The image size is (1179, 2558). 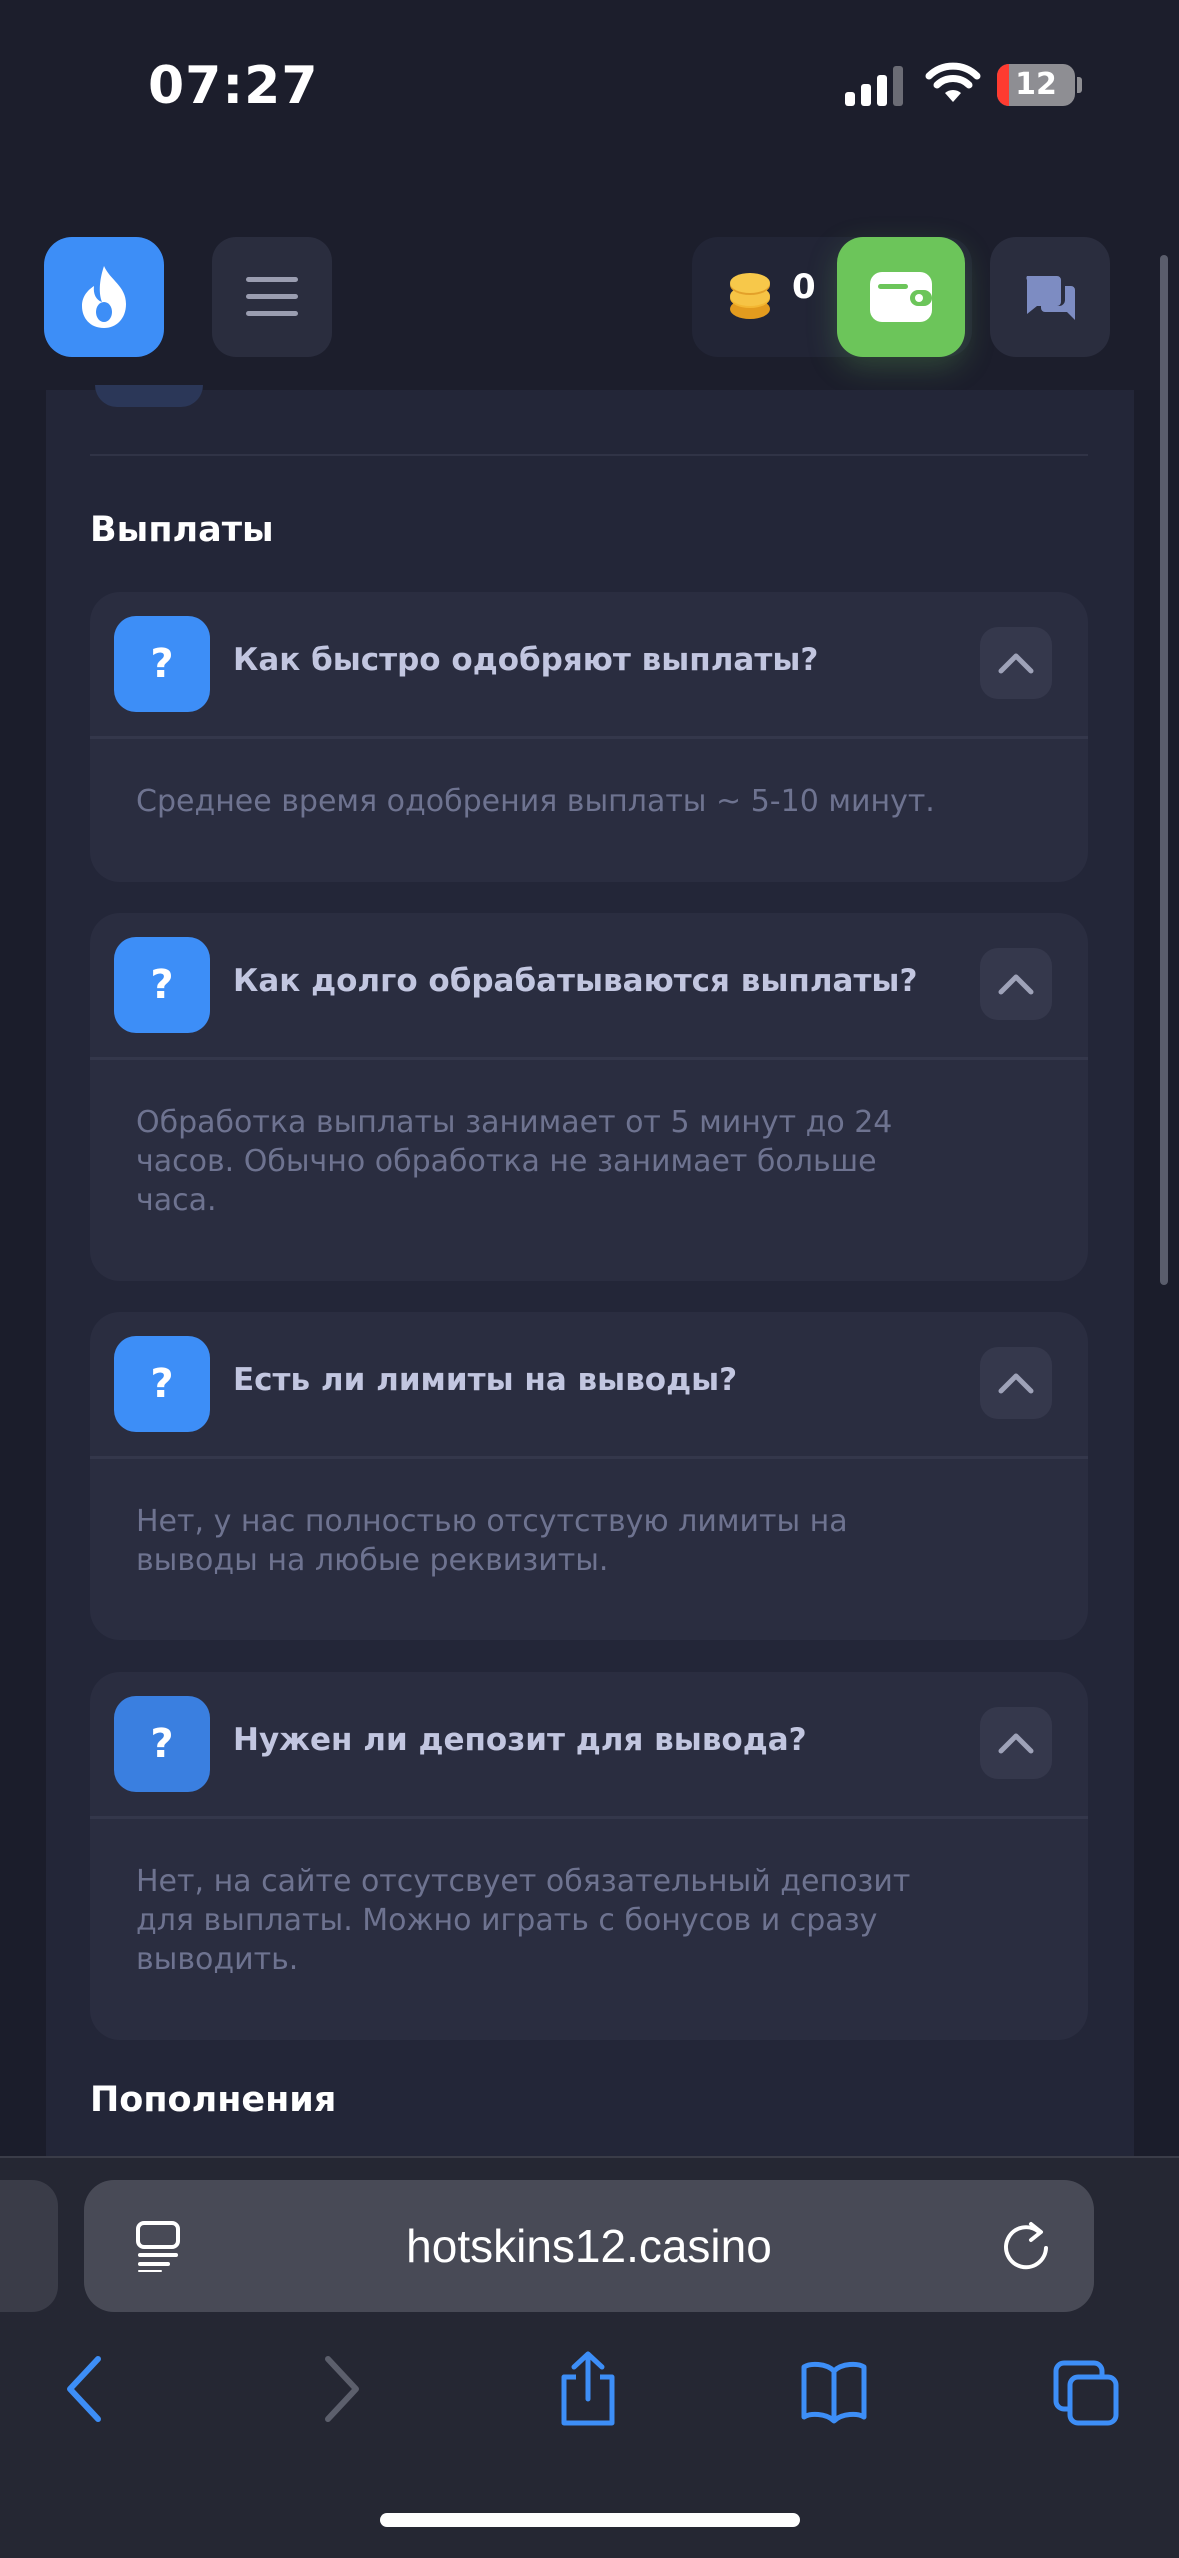 I want to click on coins-icon, so click(x=750, y=296).